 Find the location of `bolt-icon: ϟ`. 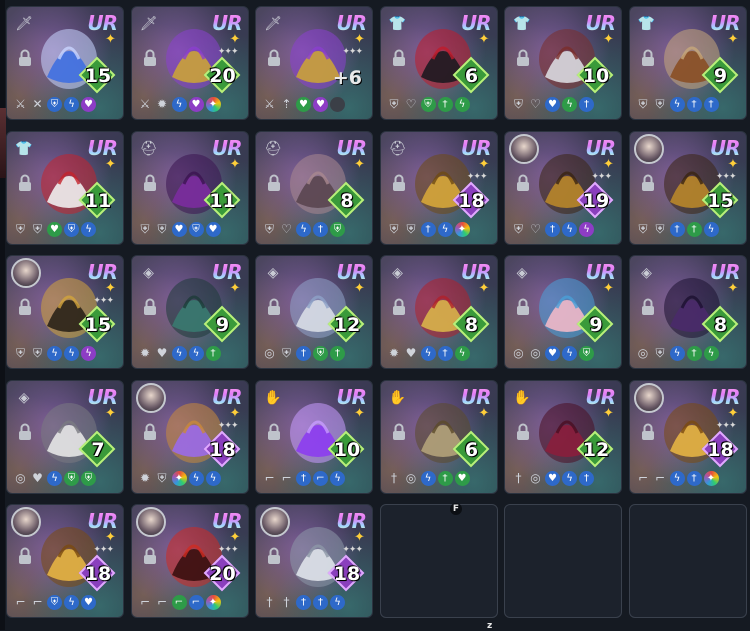

bolt-icon: ϟ is located at coordinates (428, 478).